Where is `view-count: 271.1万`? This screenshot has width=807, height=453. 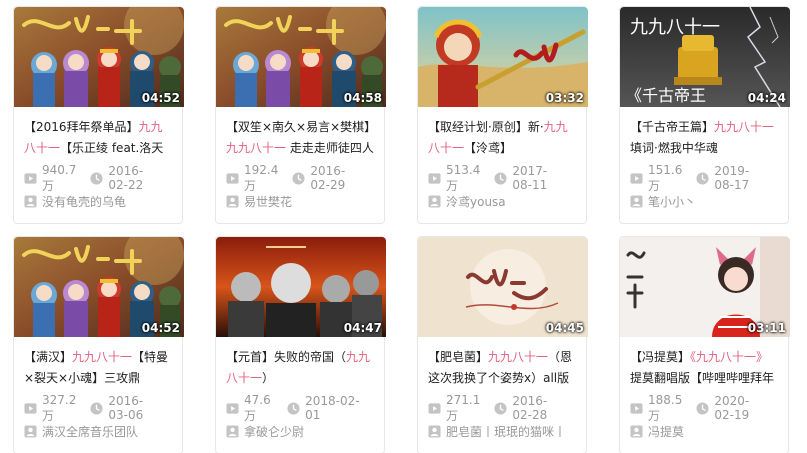
view-count: 271.1万 is located at coordinates (463, 407).